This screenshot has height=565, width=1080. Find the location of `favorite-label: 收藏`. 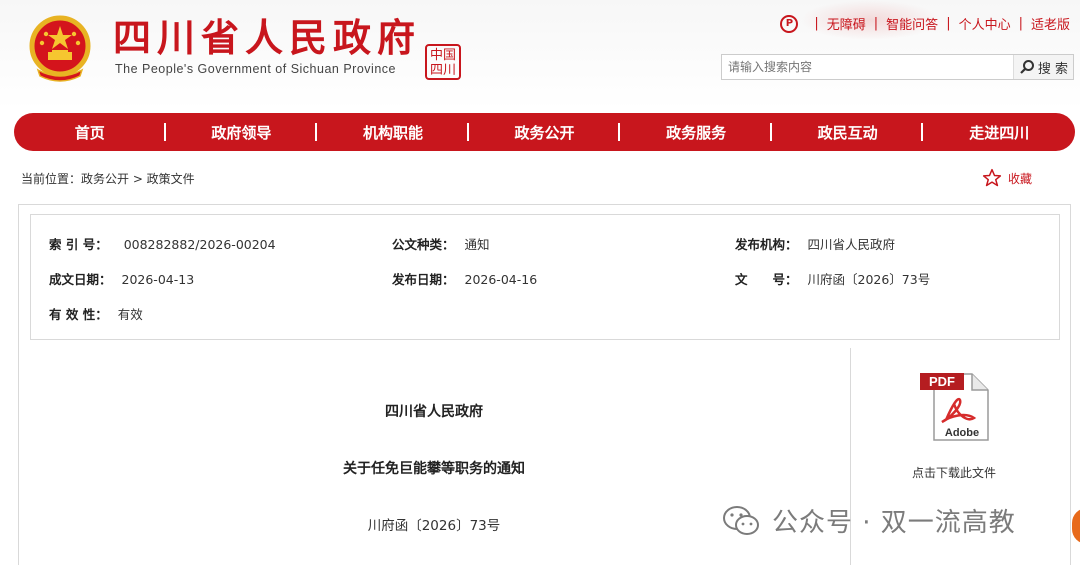

favorite-label: 收藏 is located at coordinates (1020, 178).